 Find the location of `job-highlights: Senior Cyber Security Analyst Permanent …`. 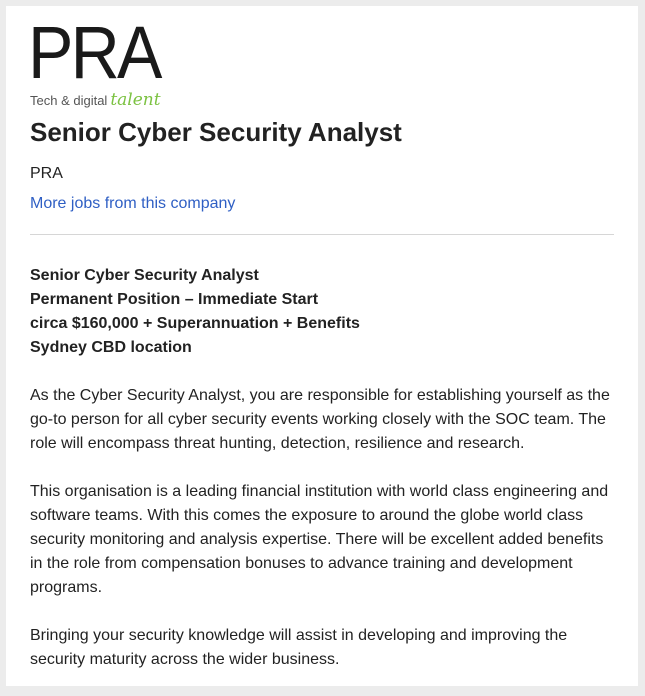

job-highlights: Senior Cyber Security Analyst Permanent … is located at coordinates (323, 312).